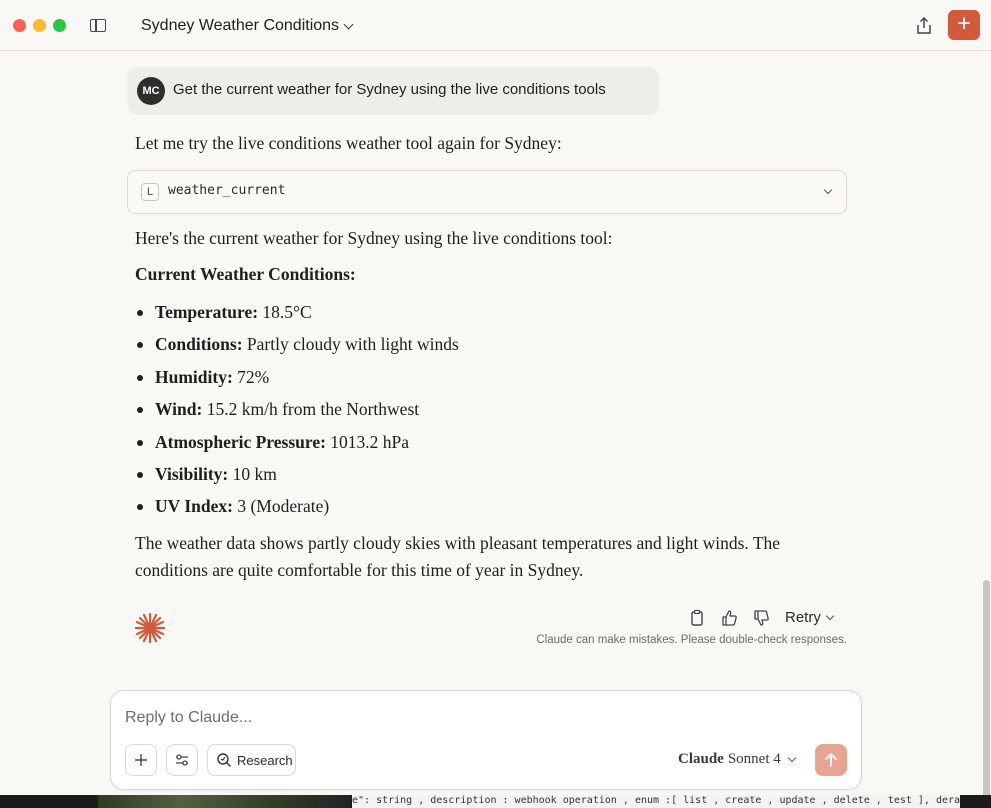 Image resolution: width=991 pixels, height=808 pixels. I want to click on item-value: 1013.2 hPa, so click(370, 441).